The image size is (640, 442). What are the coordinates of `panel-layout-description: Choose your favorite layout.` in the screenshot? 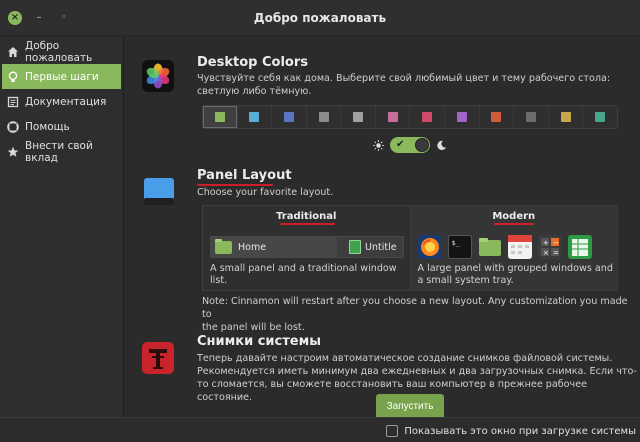 It's located at (265, 192).